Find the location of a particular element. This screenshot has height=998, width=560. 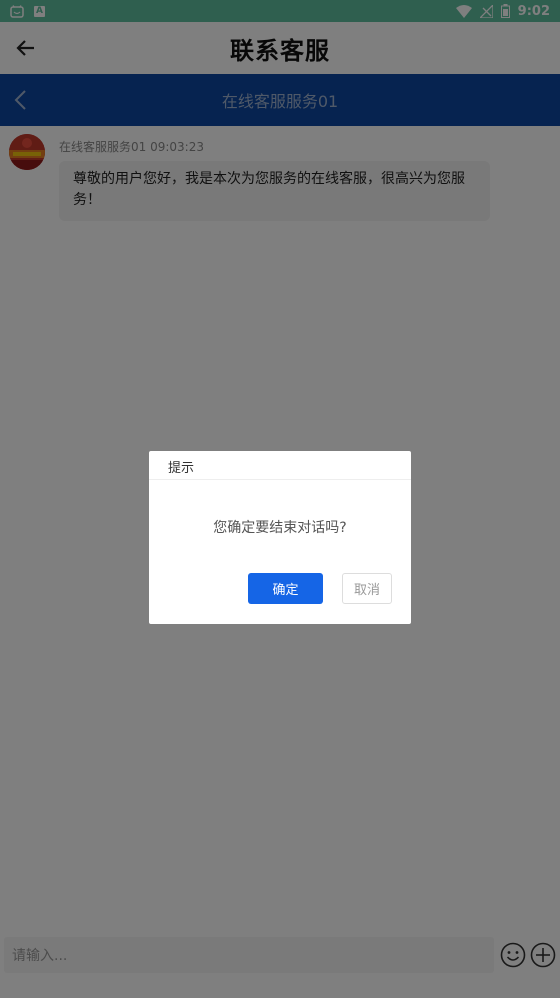

confirm-button: 确定 is located at coordinates (285, 588).